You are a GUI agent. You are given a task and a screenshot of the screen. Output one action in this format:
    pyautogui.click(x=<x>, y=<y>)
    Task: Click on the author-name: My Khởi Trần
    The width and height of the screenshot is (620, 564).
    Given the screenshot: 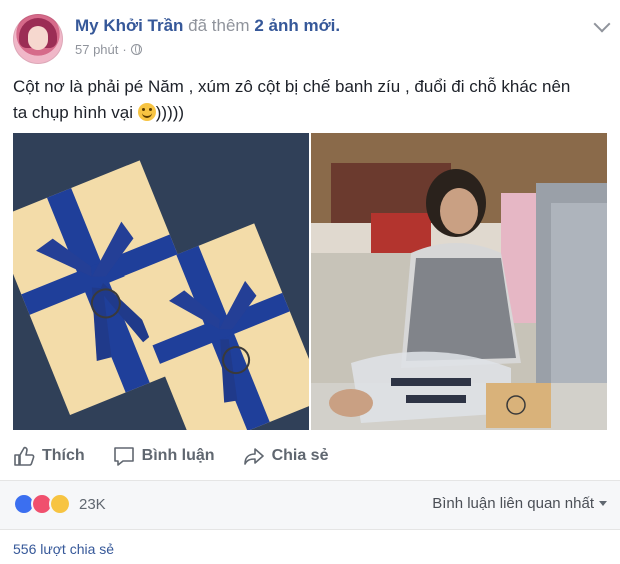 What is the action you would take?
    pyautogui.click(x=129, y=25)
    